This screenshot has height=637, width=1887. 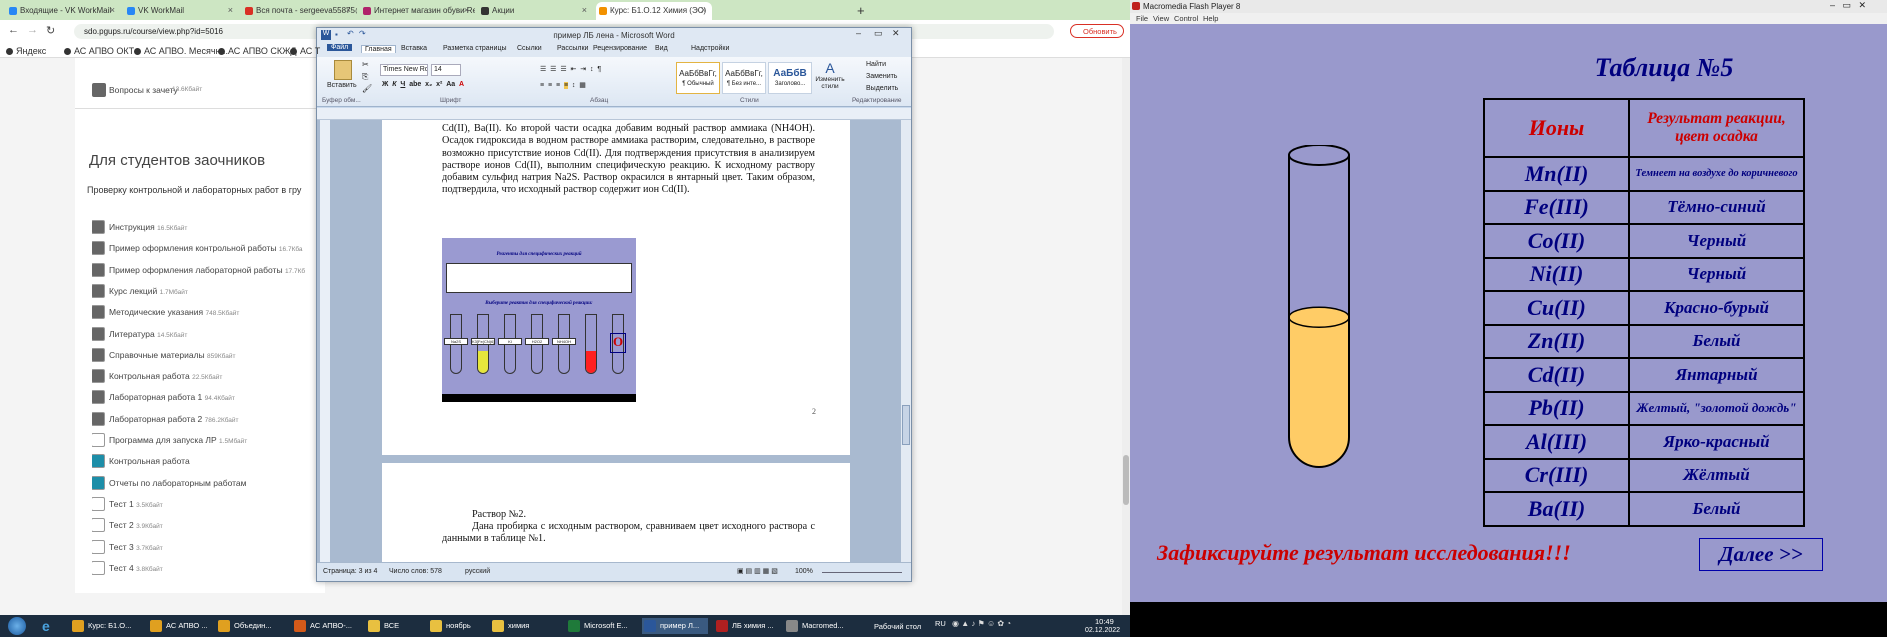 What do you see at coordinates (446, 70) in the screenshot?
I see `font-size-select: 14` at bounding box center [446, 70].